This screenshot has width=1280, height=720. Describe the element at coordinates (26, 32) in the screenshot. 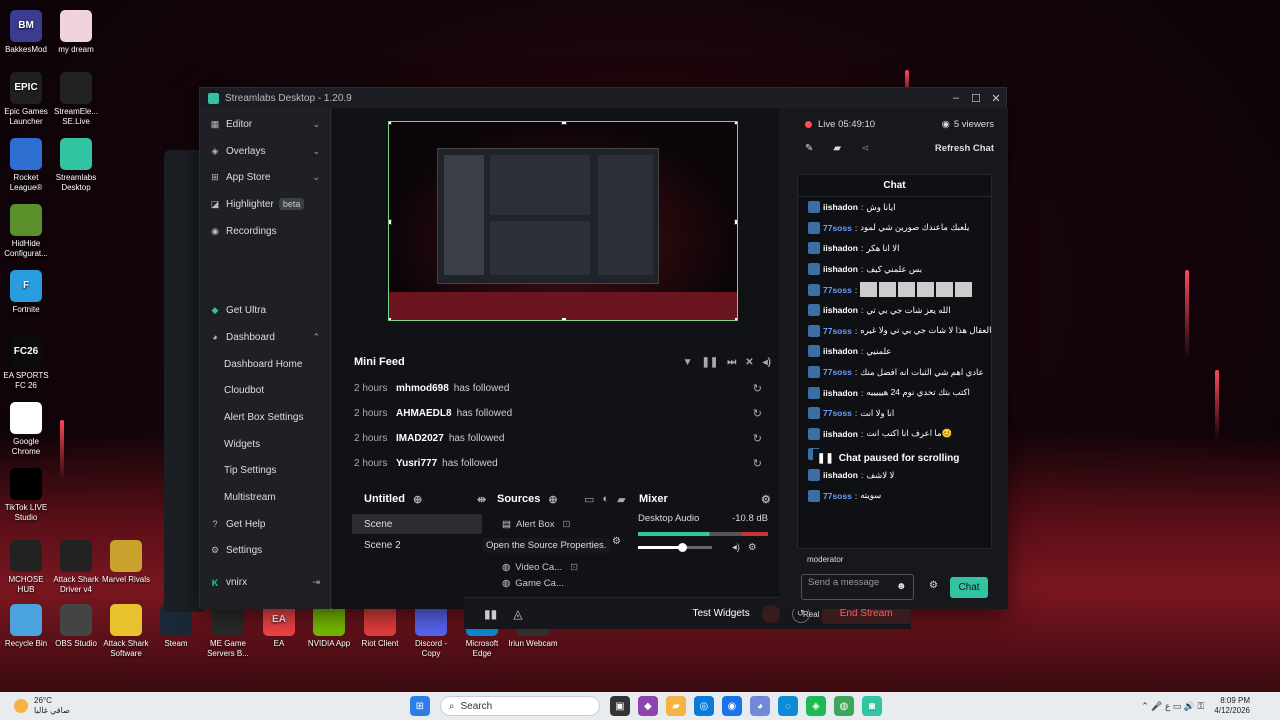

I see `desktop-icon: BM BakkesMod` at that location.